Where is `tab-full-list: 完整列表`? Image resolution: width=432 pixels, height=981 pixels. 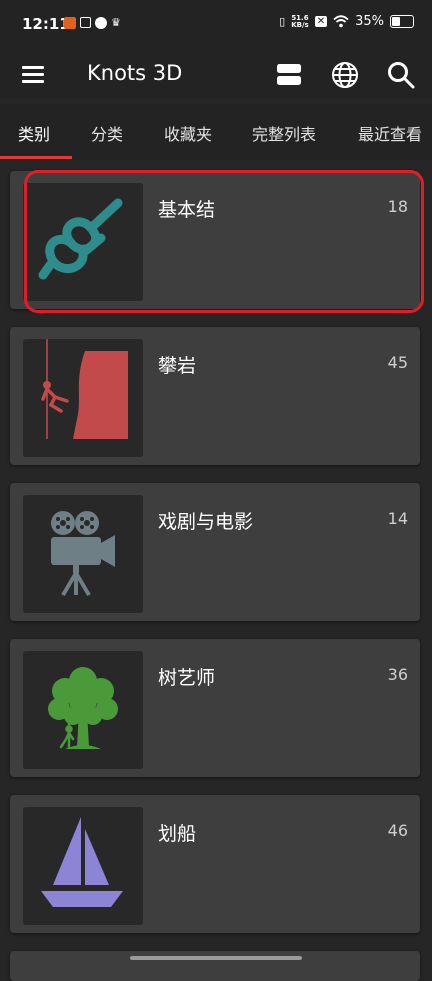 tab-full-list: 完整列表 is located at coordinates (284, 133).